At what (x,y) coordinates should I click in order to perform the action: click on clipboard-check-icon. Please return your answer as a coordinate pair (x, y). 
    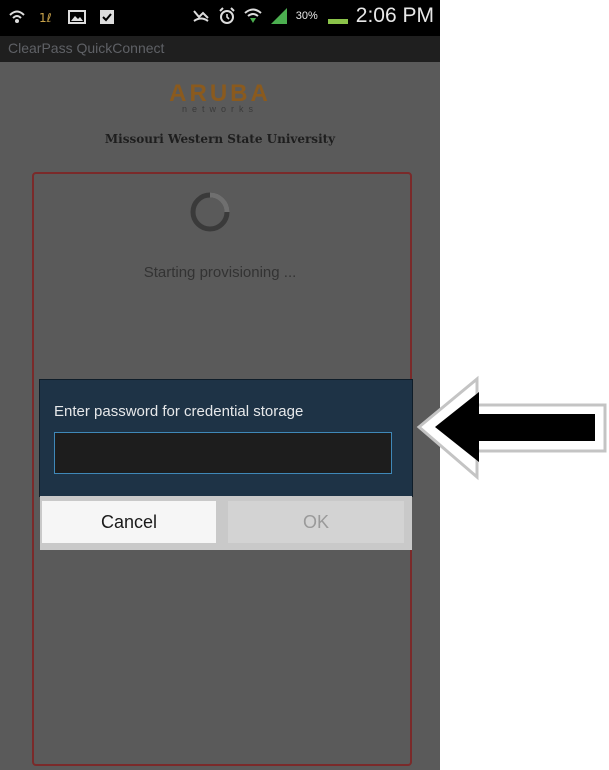
    Looking at the image, I should click on (107, 17).